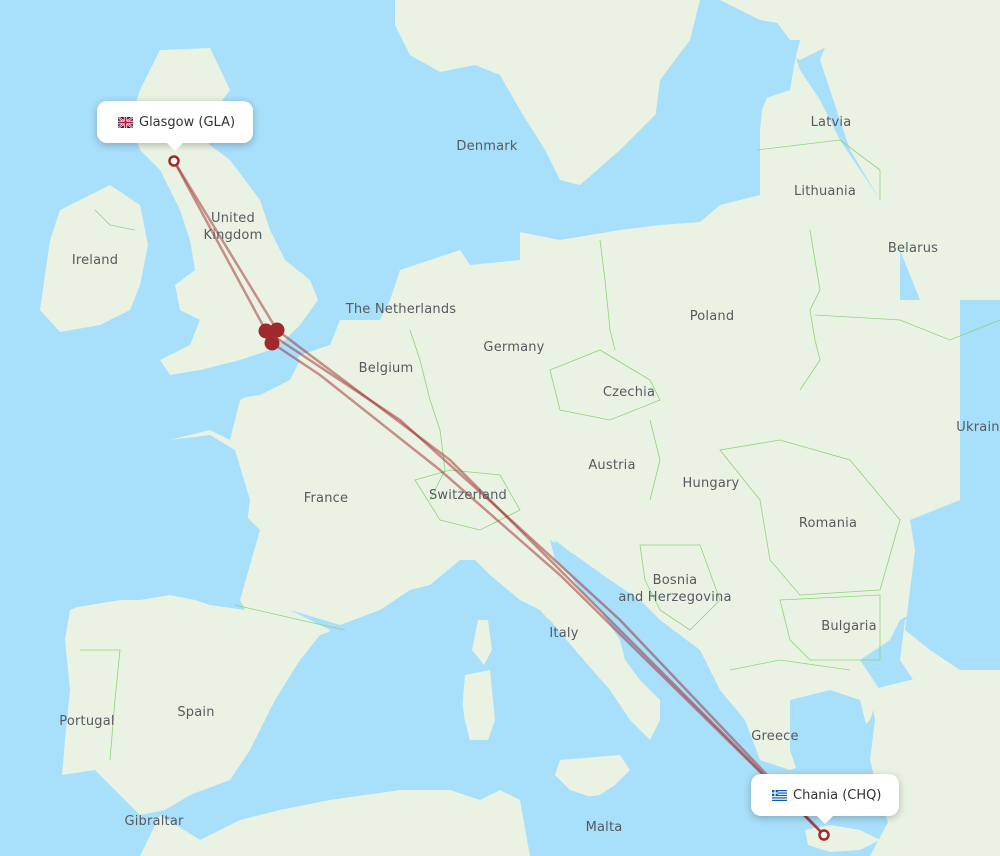  Describe the element at coordinates (612, 465) in the screenshot. I see `country-label: Austria` at that location.